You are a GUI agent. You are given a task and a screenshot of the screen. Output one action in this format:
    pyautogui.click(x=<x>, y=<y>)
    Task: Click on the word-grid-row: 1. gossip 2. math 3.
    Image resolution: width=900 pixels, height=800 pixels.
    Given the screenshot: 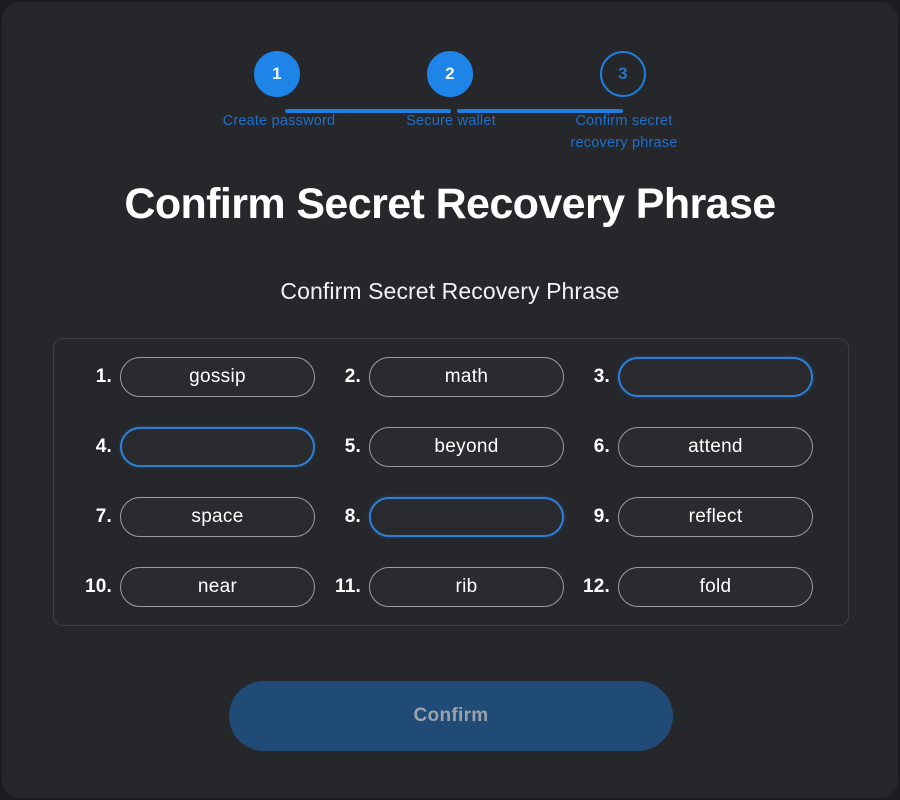 What is the action you would take?
    pyautogui.click(x=451, y=377)
    